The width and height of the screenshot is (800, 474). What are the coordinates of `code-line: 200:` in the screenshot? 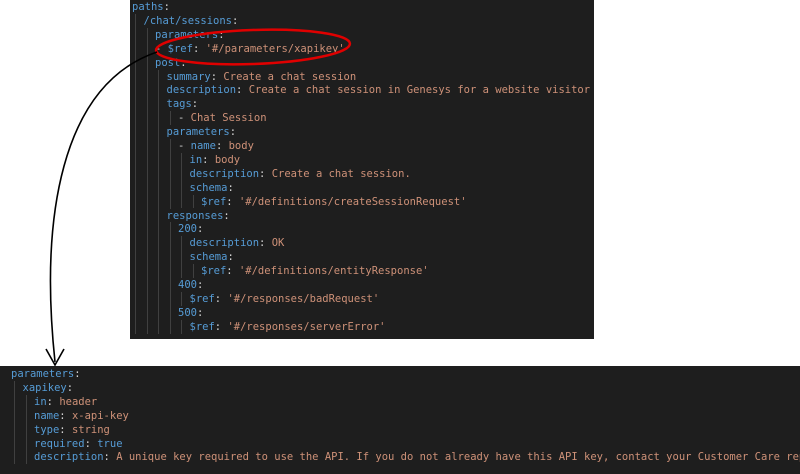 It's located at (190, 229).